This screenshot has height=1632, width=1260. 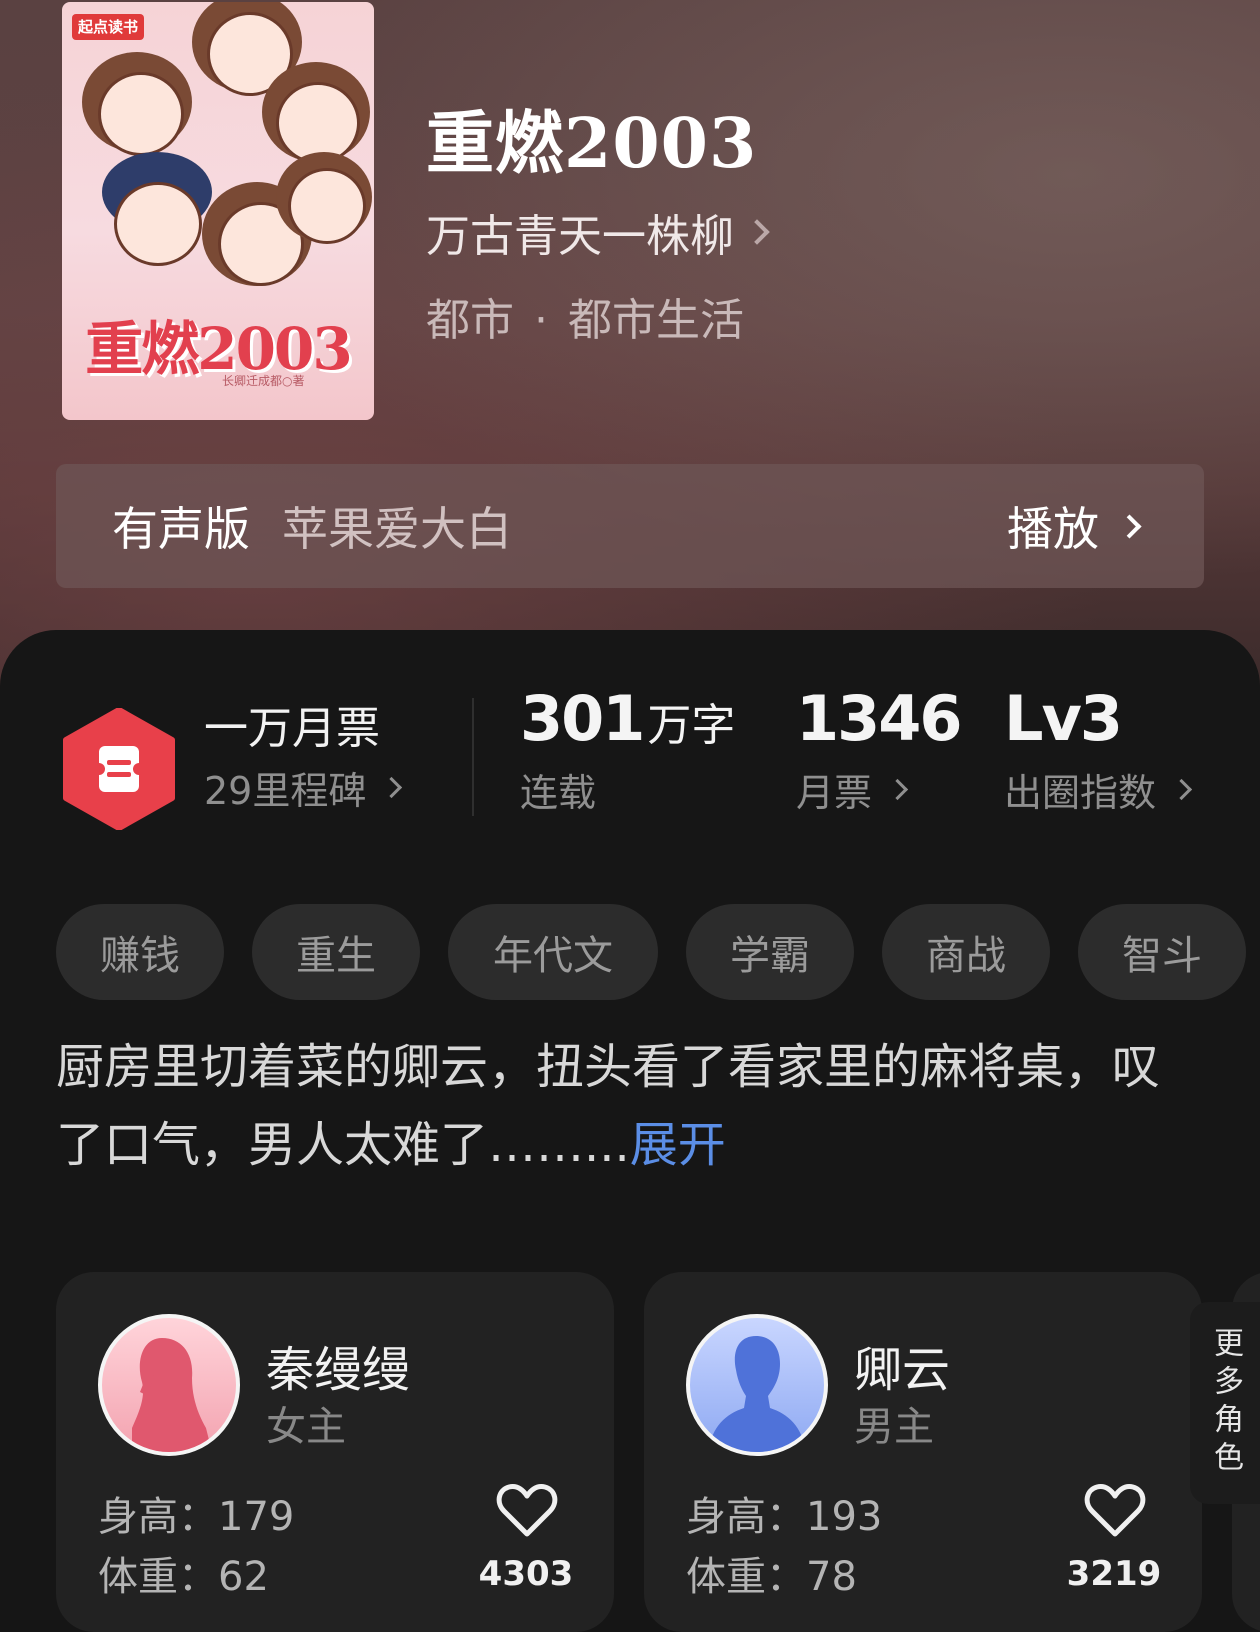 I want to click on author-name: 万古青天一株柳, so click(x=580, y=236).